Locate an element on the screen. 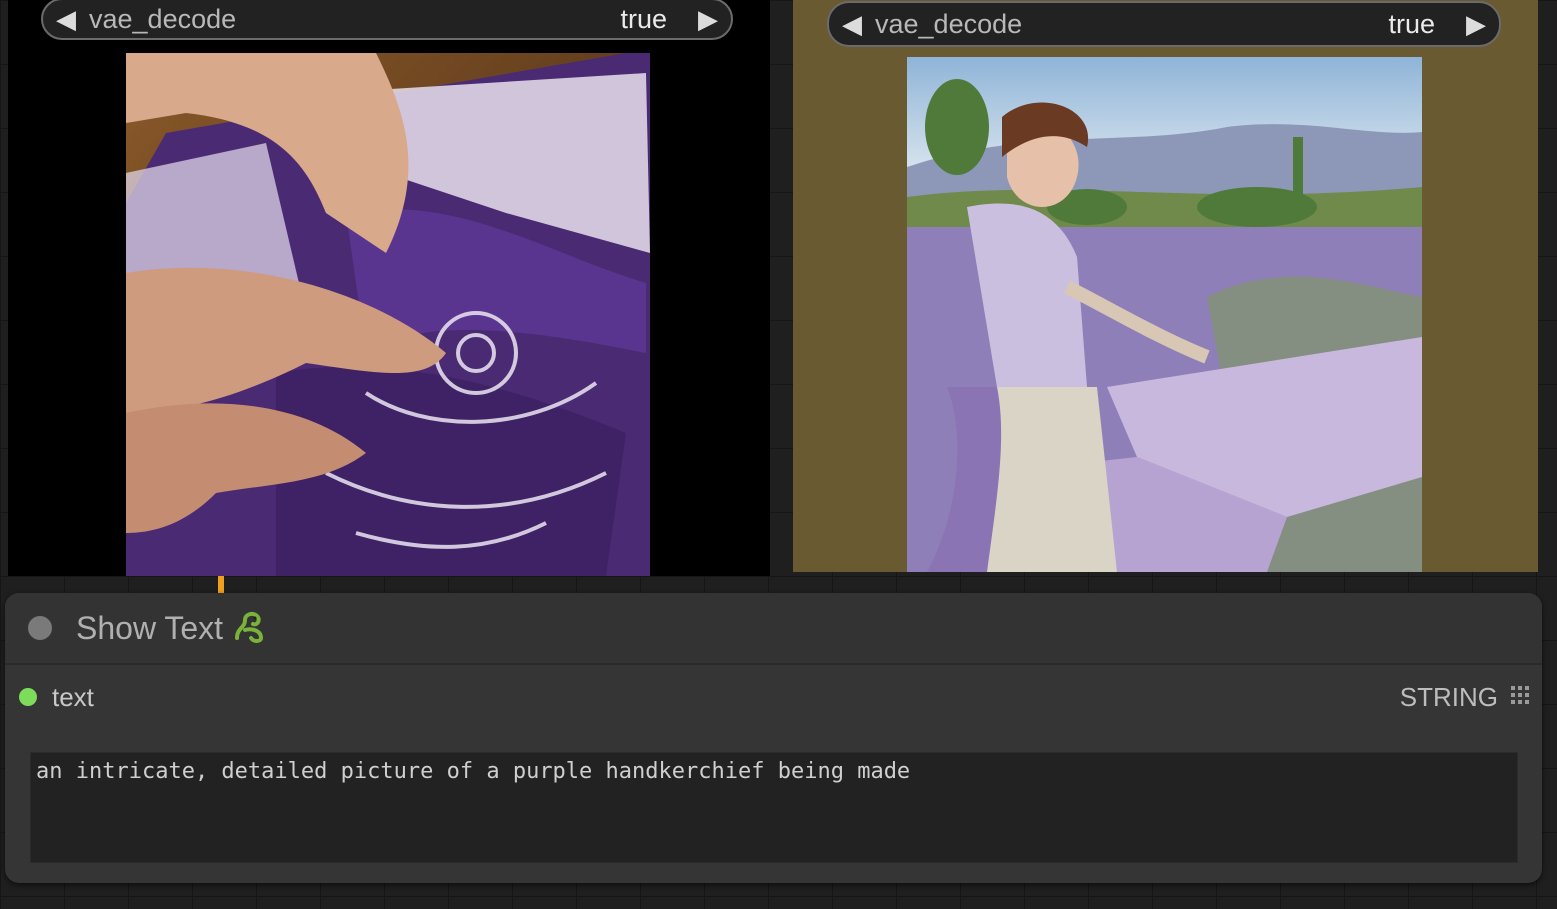  collapse-toggle is located at coordinates (40, 628).